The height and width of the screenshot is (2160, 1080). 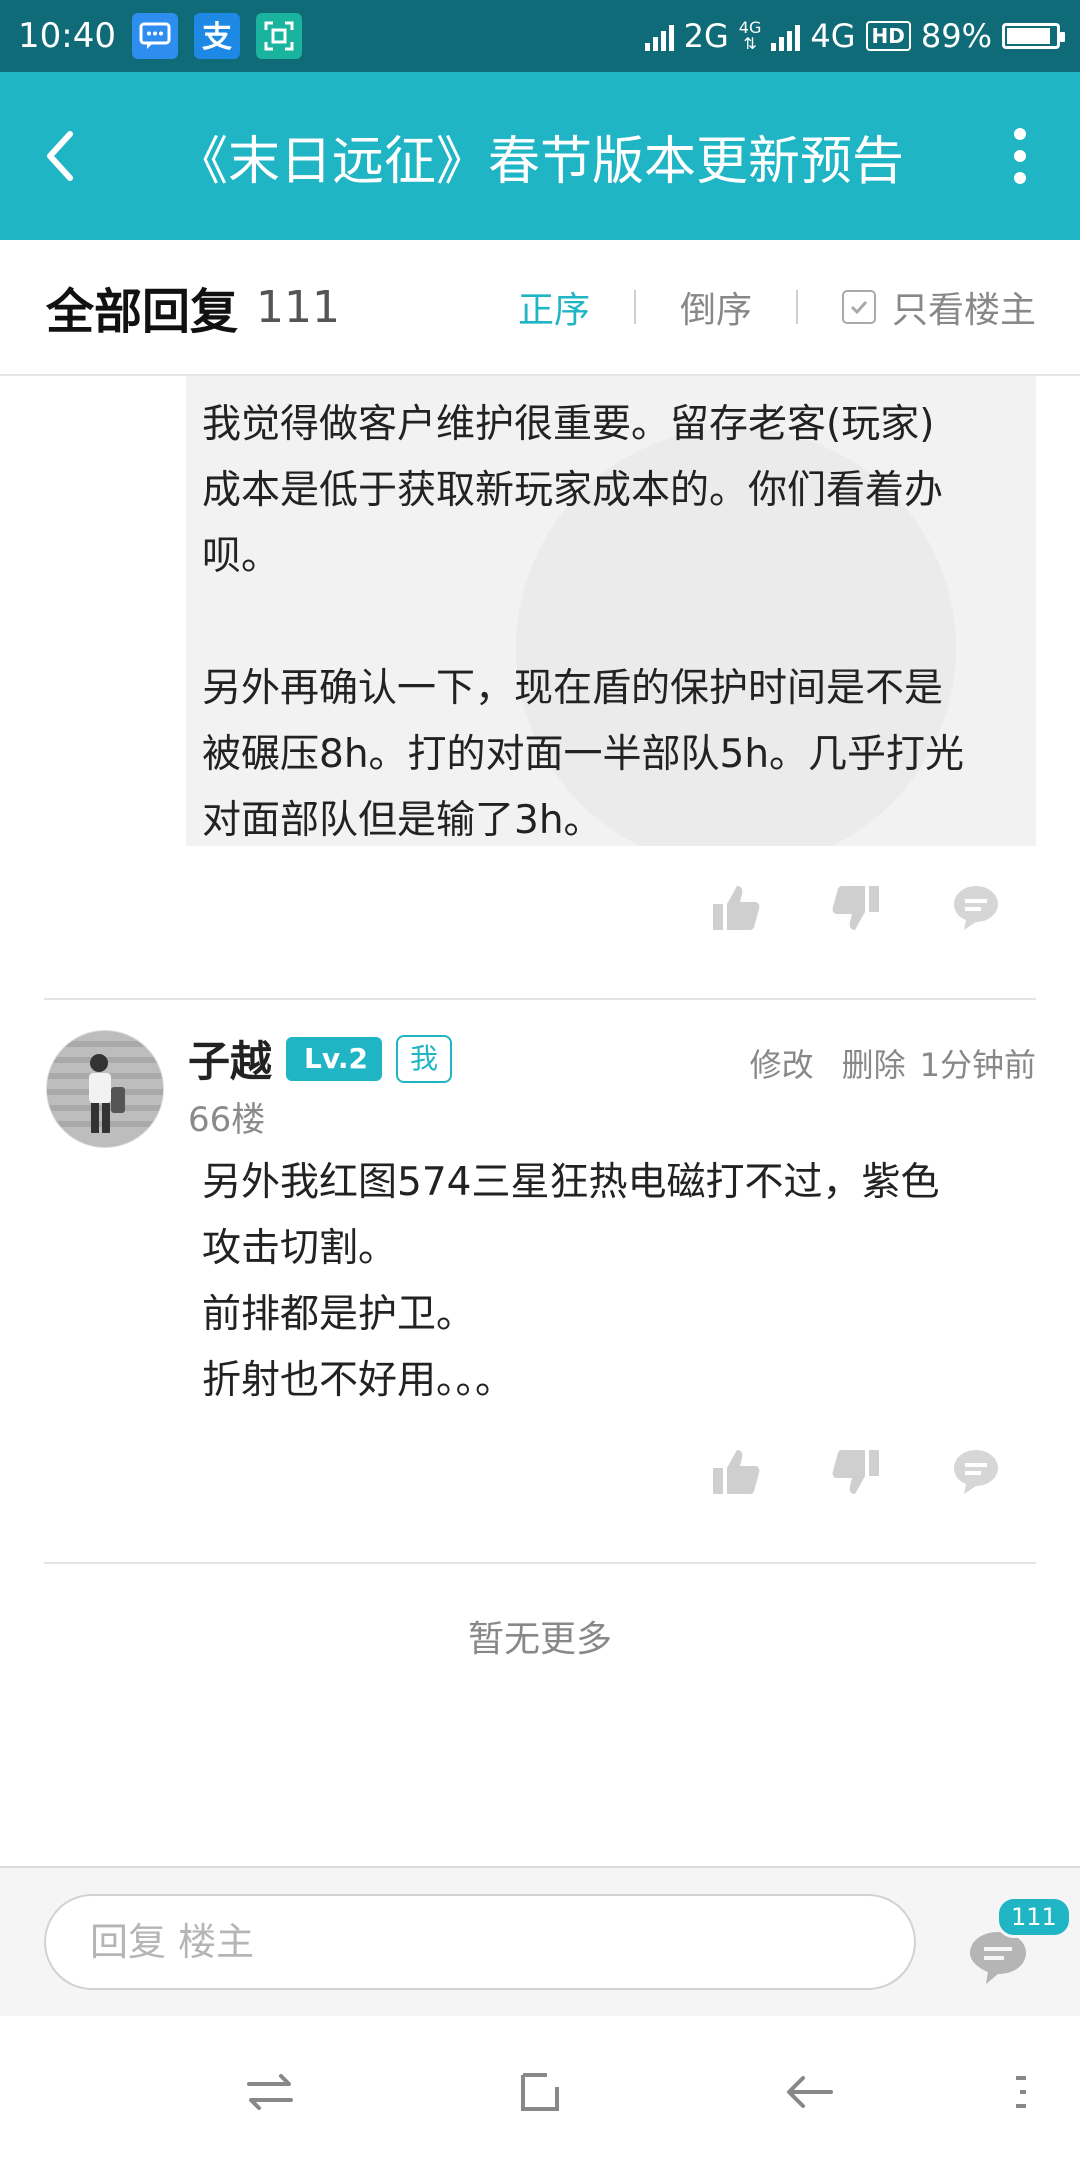 What do you see at coordinates (977, 1065) in the screenshot?
I see `reply-time: 1分钟前` at bounding box center [977, 1065].